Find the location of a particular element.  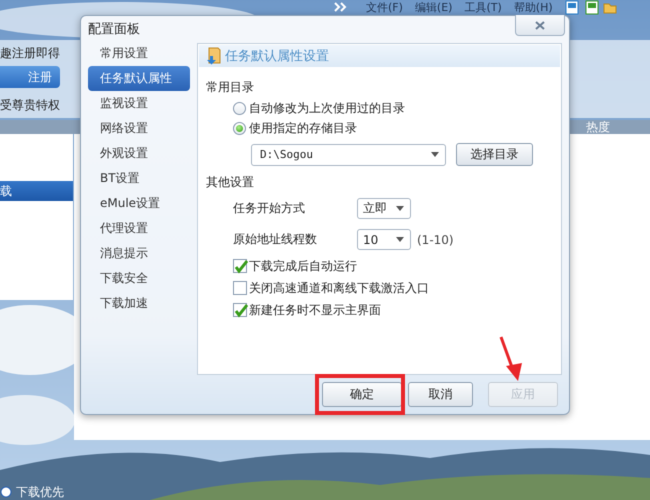

sidebar-item: eMule设置 is located at coordinates (139, 203).